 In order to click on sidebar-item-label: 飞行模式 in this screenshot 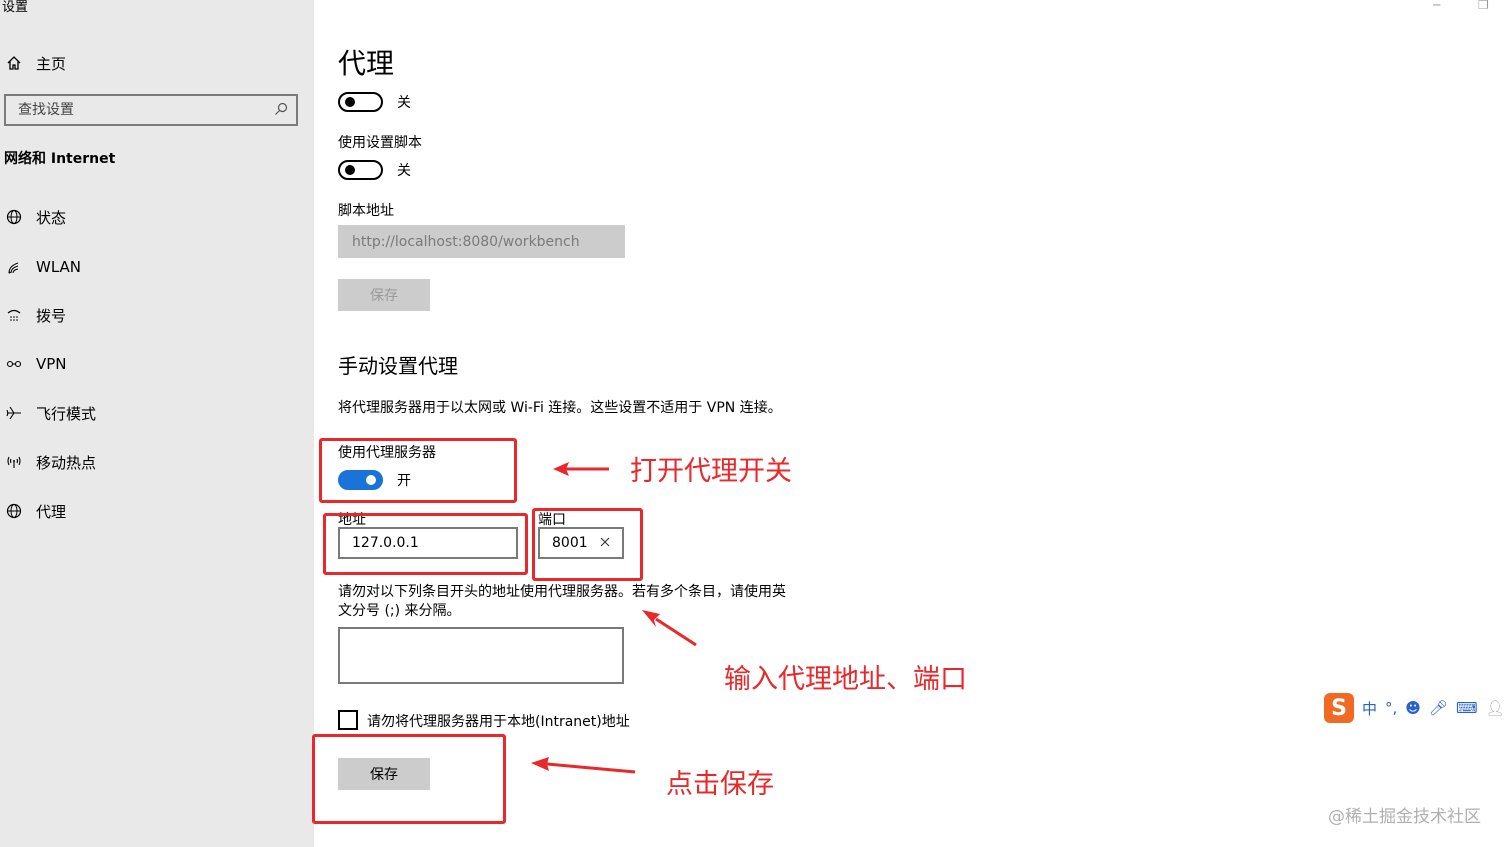, I will do `click(66, 413)`.